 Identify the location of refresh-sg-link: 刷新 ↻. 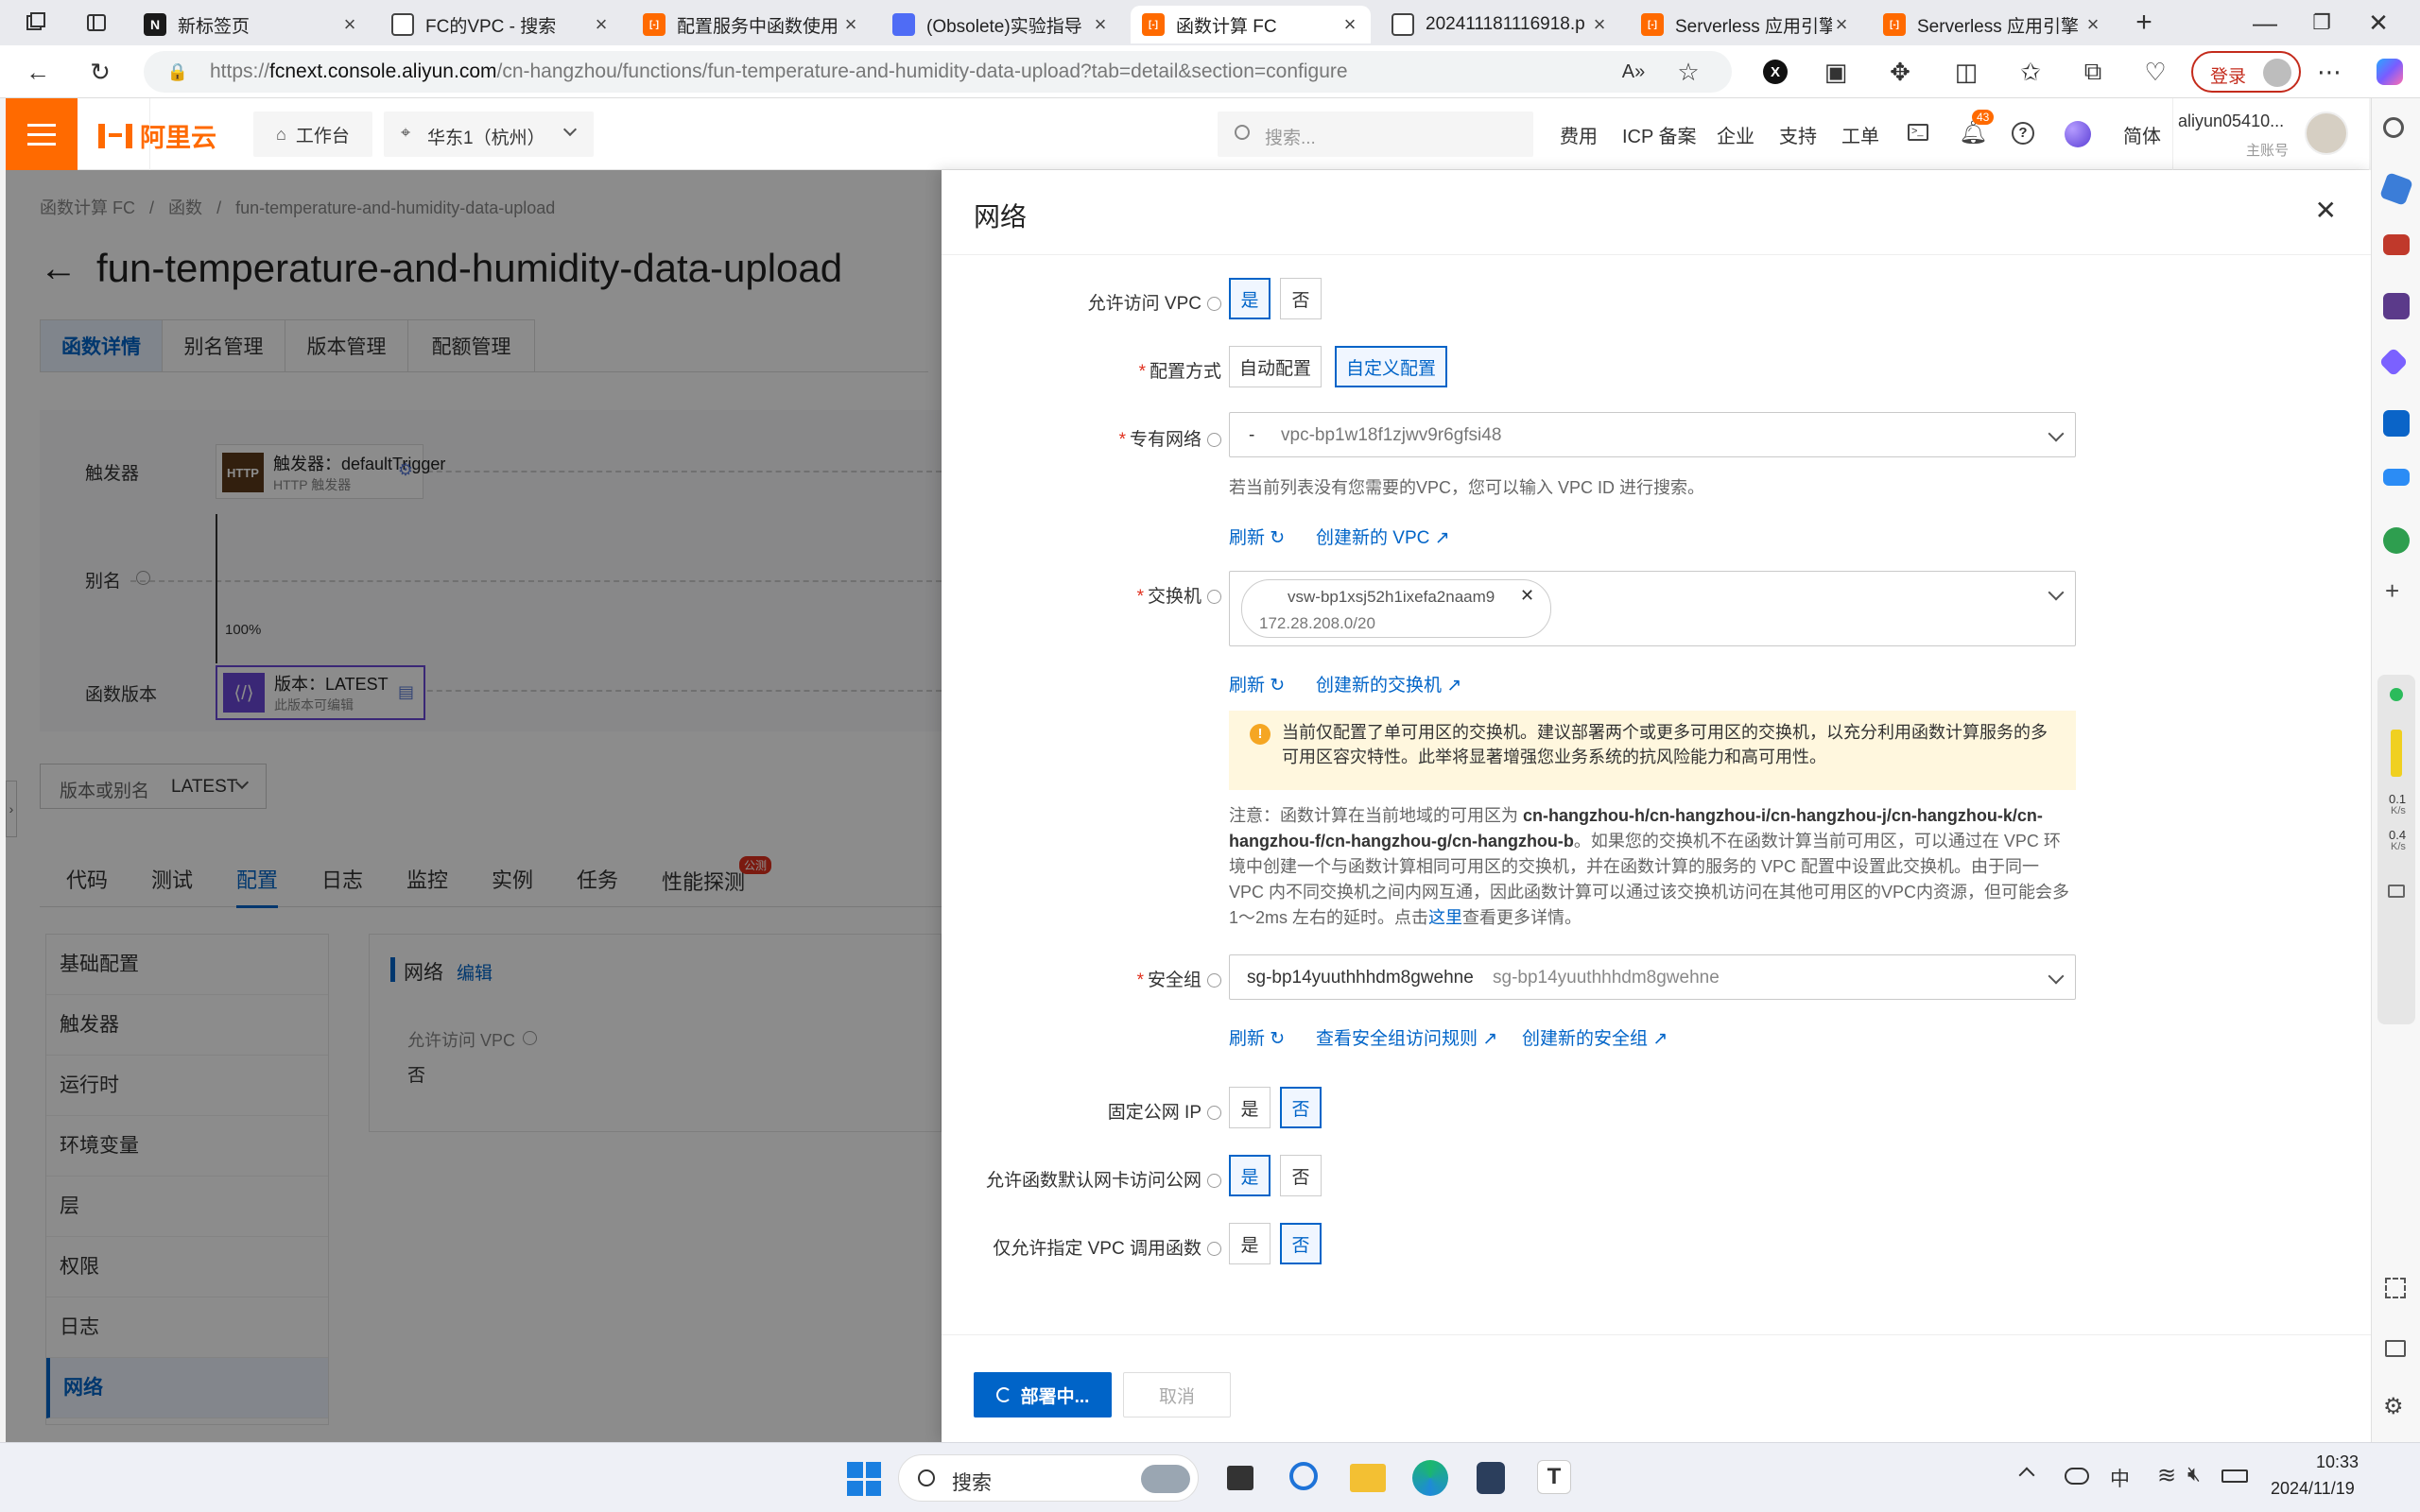
(1257, 1037).